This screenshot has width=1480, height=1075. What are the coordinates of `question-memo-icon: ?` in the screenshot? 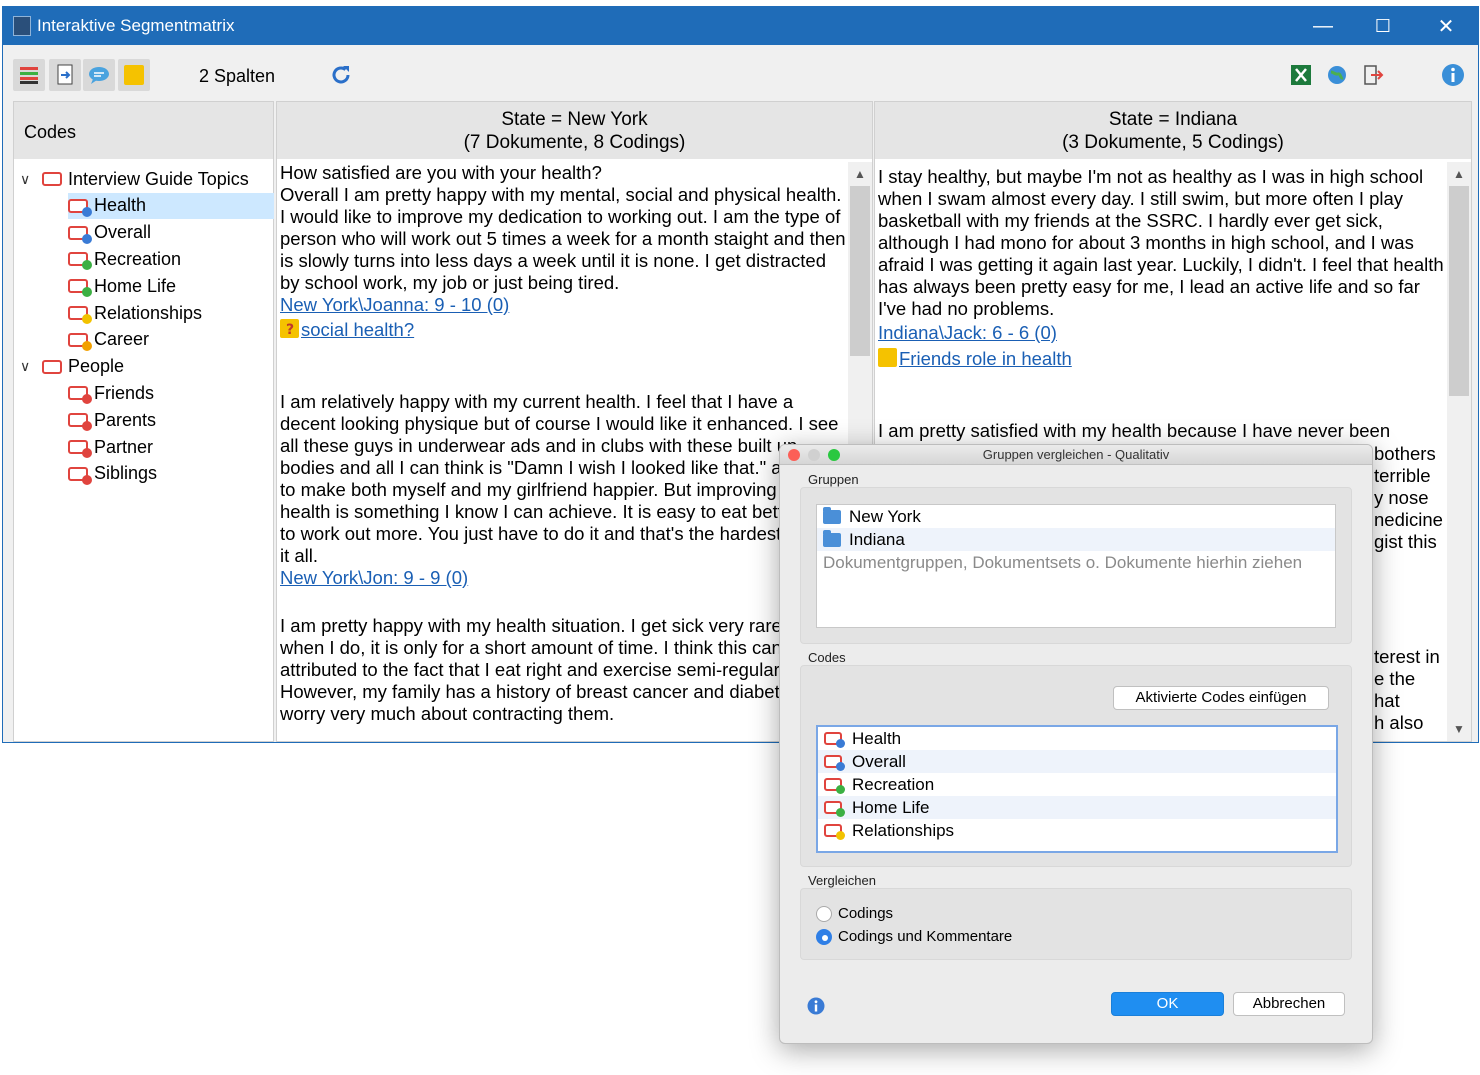 It's located at (289, 328).